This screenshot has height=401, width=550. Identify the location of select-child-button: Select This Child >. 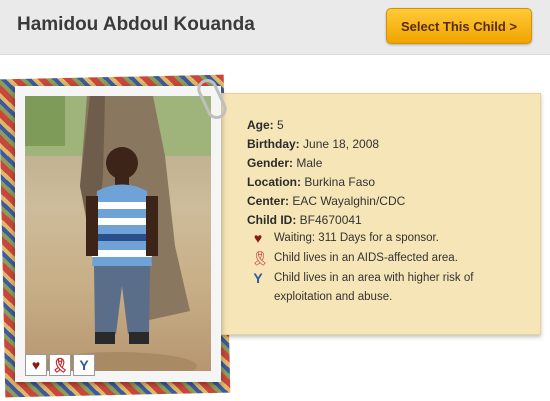
(459, 26).